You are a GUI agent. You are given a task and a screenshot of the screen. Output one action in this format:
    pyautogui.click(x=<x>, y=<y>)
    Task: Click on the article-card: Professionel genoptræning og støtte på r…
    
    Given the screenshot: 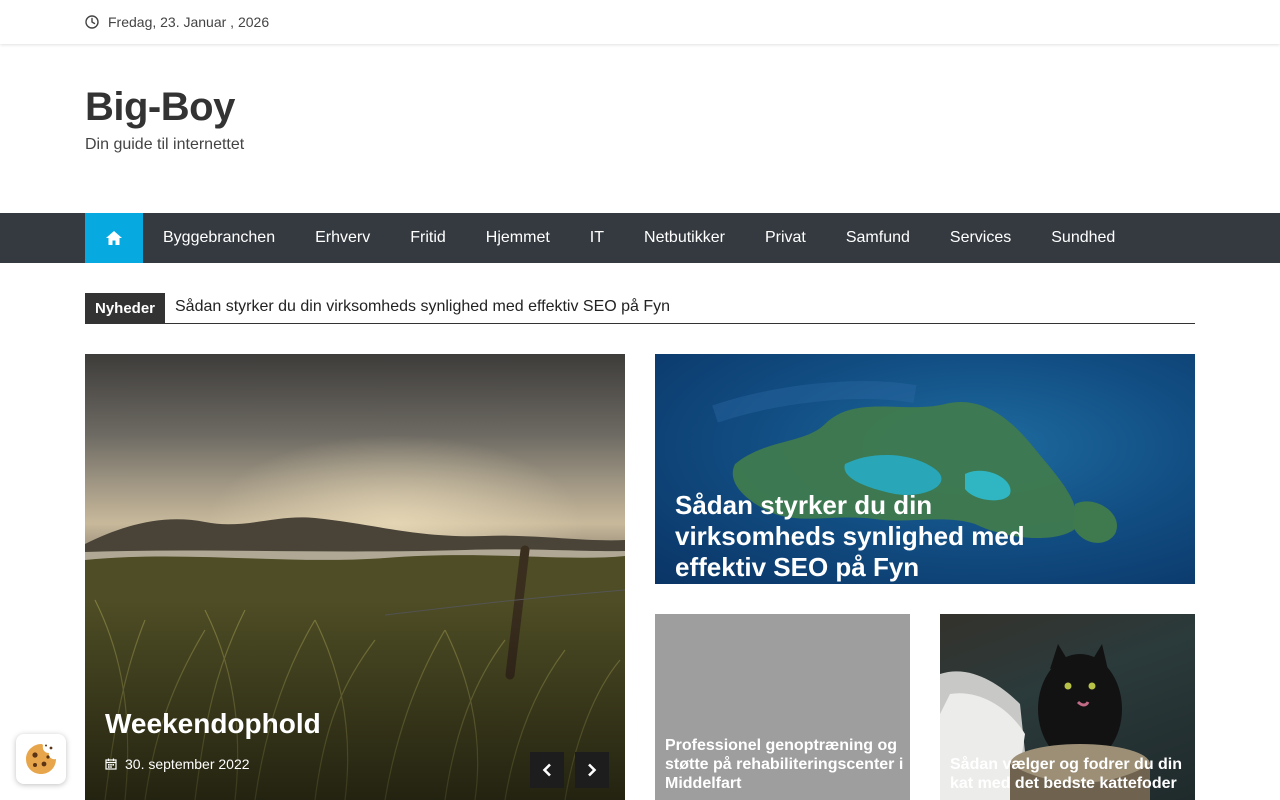 What is the action you would take?
    pyautogui.click(x=782, y=707)
    